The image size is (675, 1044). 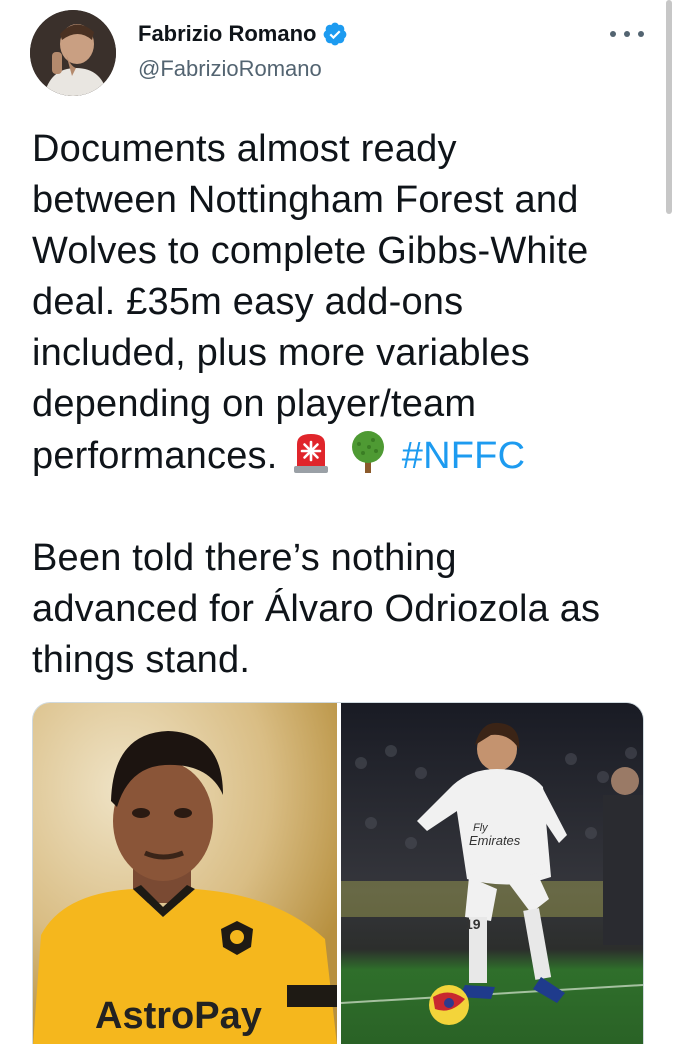 What do you see at coordinates (281, 353) in the screenshot?
I see `tweet-line: included, plus more variables` at bounding box center [281, 353].